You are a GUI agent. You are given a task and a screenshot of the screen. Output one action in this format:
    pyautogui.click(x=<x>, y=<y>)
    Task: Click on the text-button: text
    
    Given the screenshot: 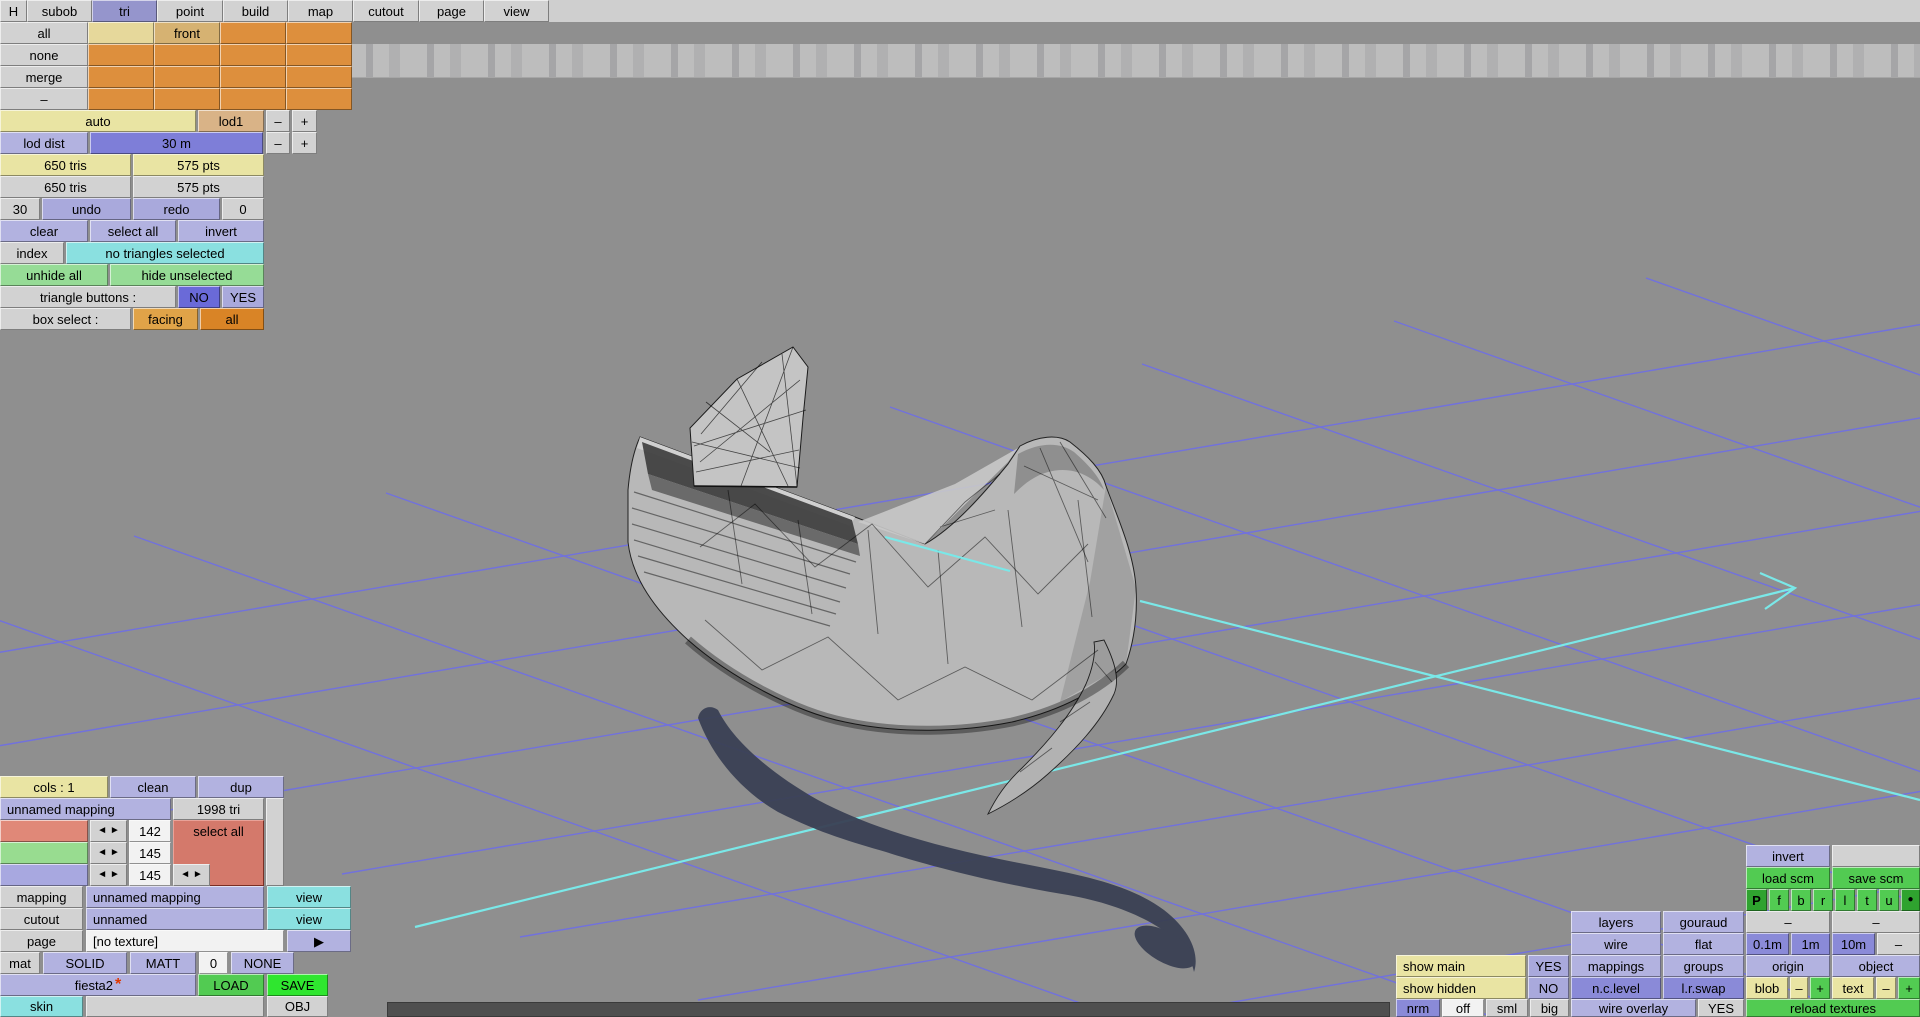 What is the action you would take?
    pyautogui.click(x=1853, y=988)
    